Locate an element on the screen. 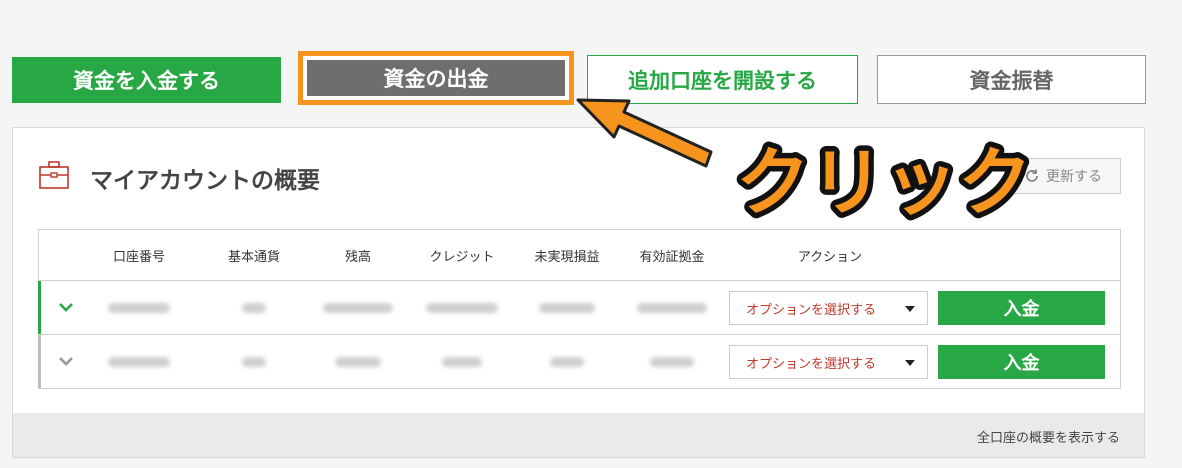 The width and height of the screenshot is (1182, 468). transfer-funds-button: 資金振替 is located at coordinates (1011, 79).